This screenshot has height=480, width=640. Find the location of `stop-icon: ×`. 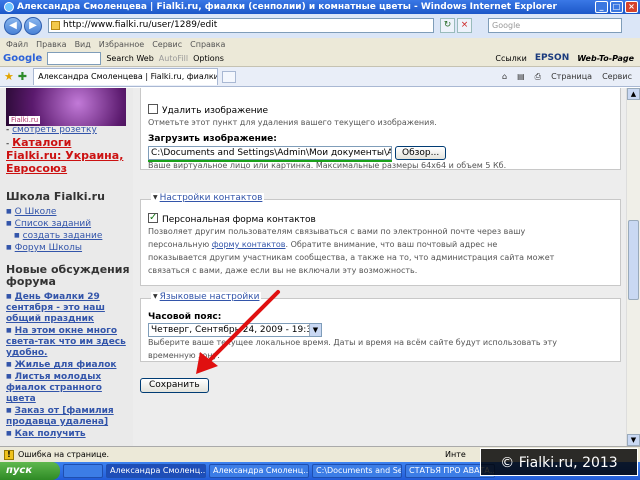

stop-icon: × is located at coordinates (464, 25).